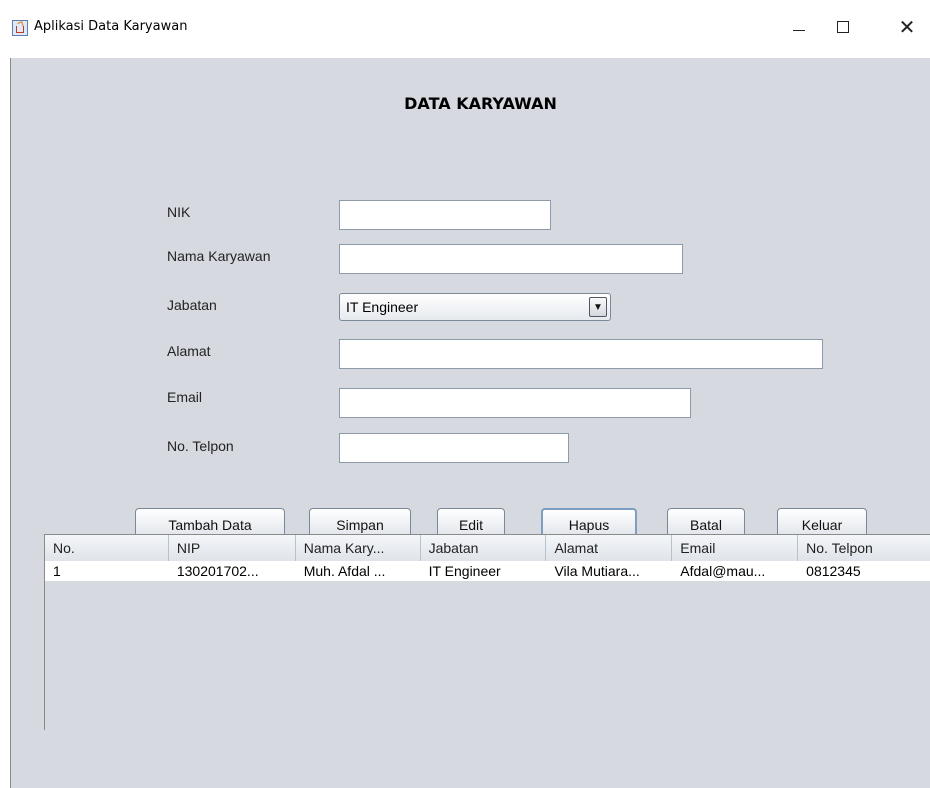  What do you see at coordinates (609, 548) in the screenshot?
I see `column-header-alamat: Alamat` at bounding box center [609, 548].